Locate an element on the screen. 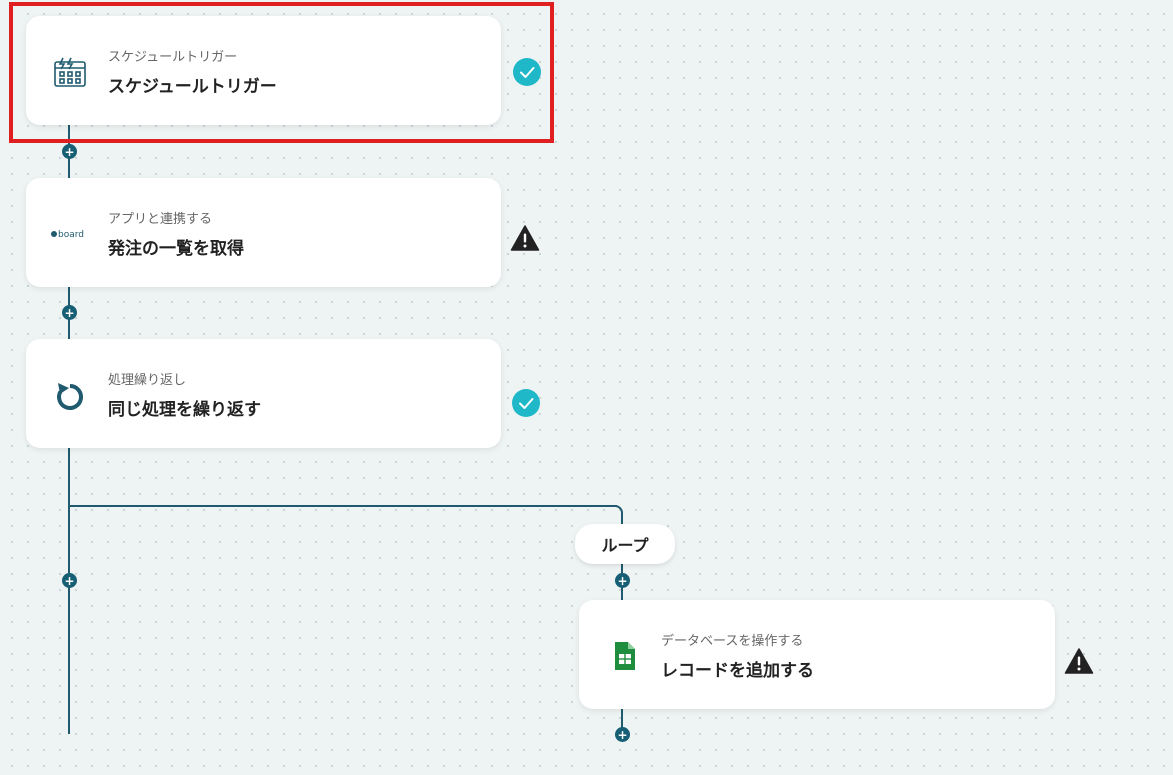  svg-text: board is located at coordinates (71, 235).